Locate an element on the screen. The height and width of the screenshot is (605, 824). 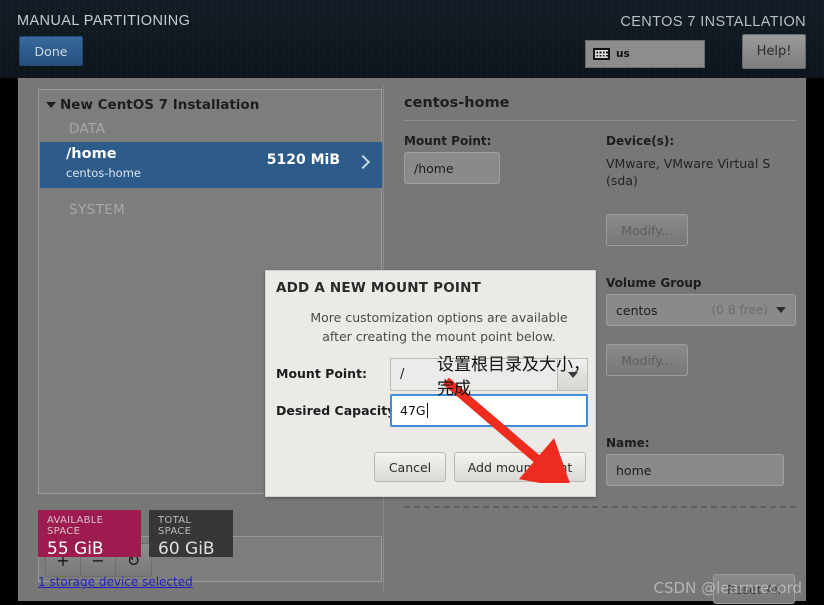
keyboard-layout-indicator: us is located at coordinates (645, 54).